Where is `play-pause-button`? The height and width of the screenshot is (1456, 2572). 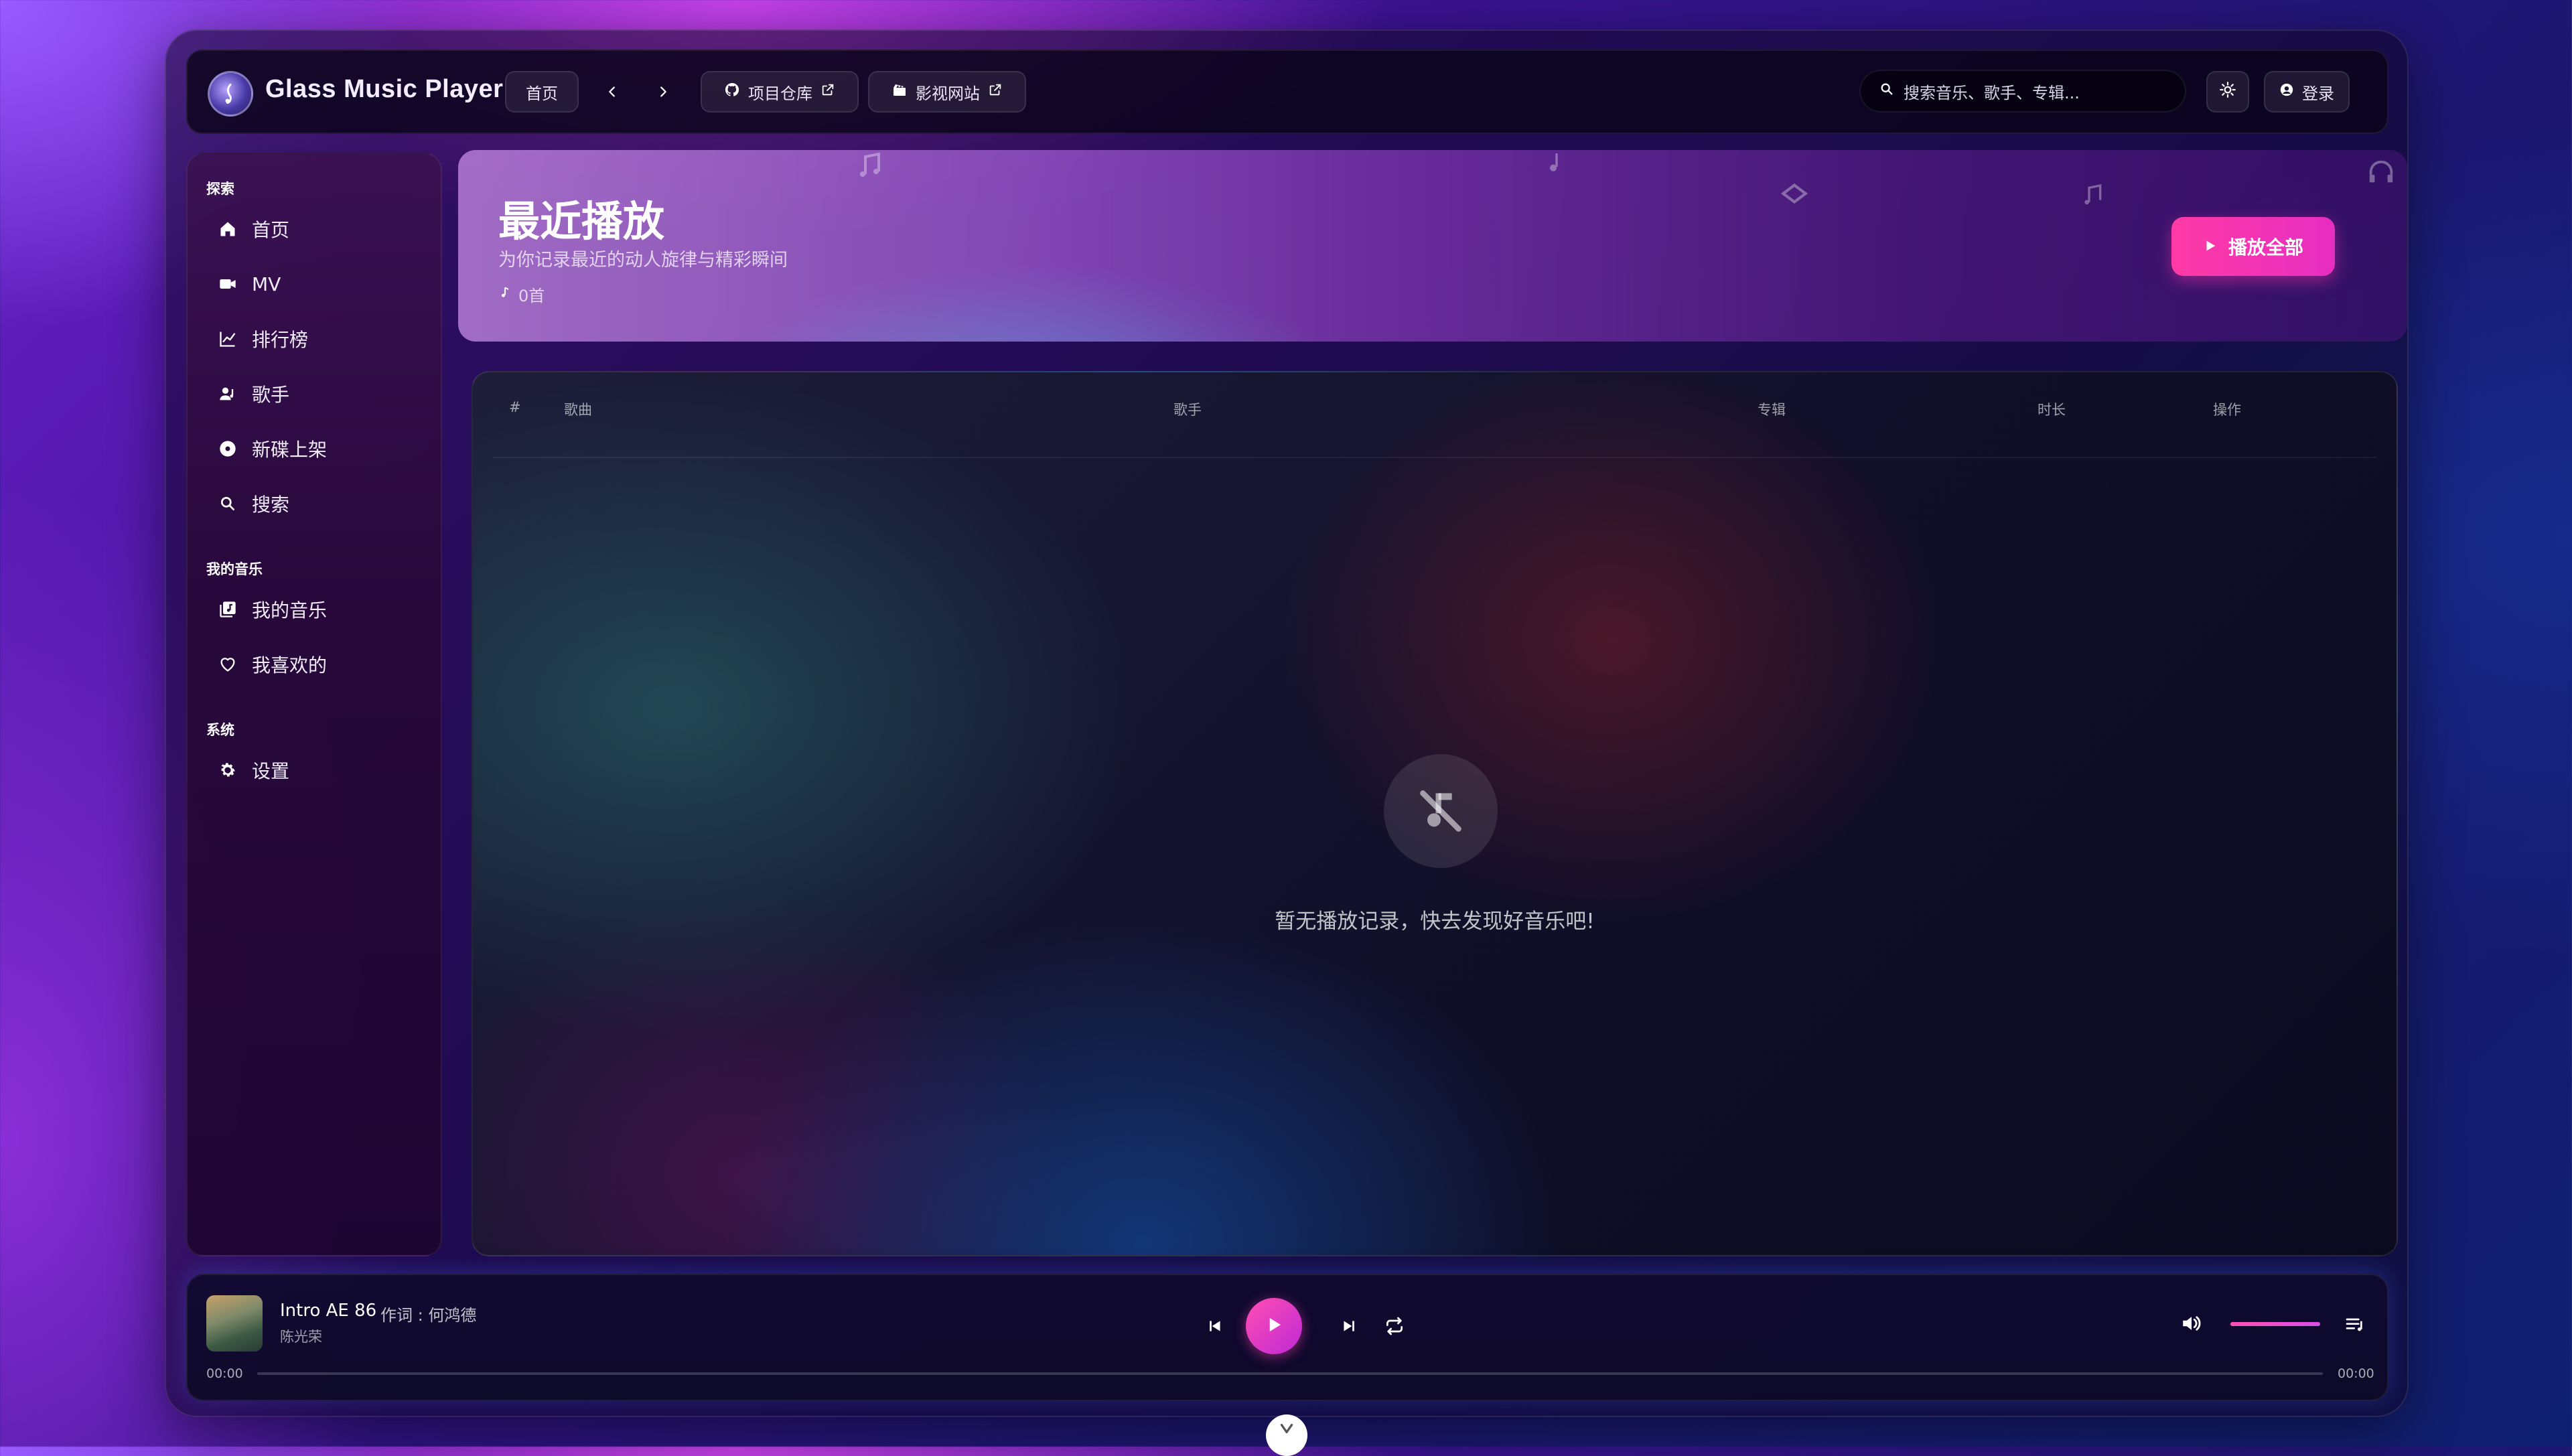 play-pause-button is located at coordinates (1274, 1326).